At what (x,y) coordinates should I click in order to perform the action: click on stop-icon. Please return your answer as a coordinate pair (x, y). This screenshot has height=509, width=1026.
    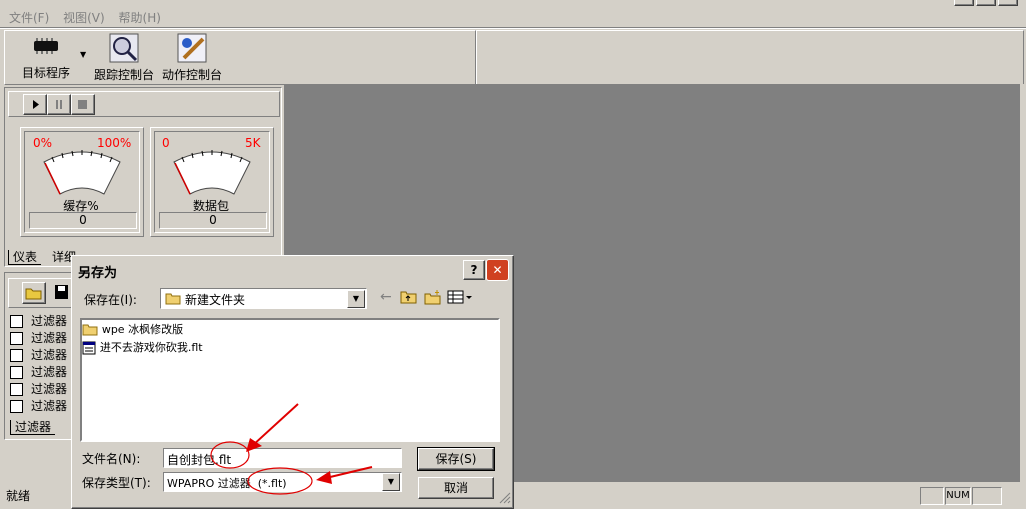
    Looking at the image, I should click on (82, 104).